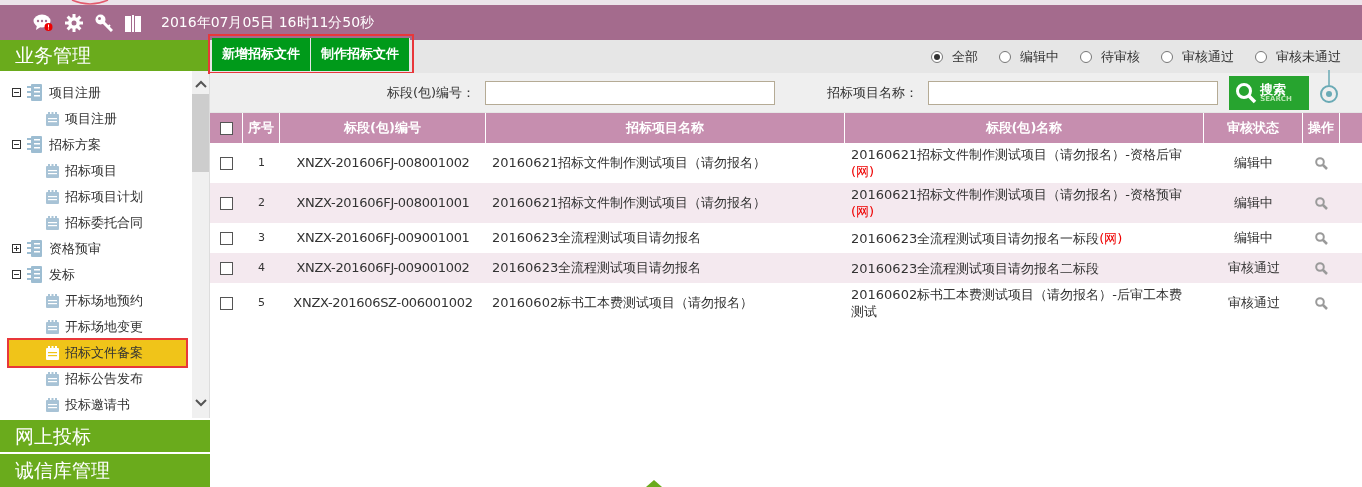  Describe the element at coordinates (261, 237) in the screenshot. I see `table-cell-text: 3` at that location.